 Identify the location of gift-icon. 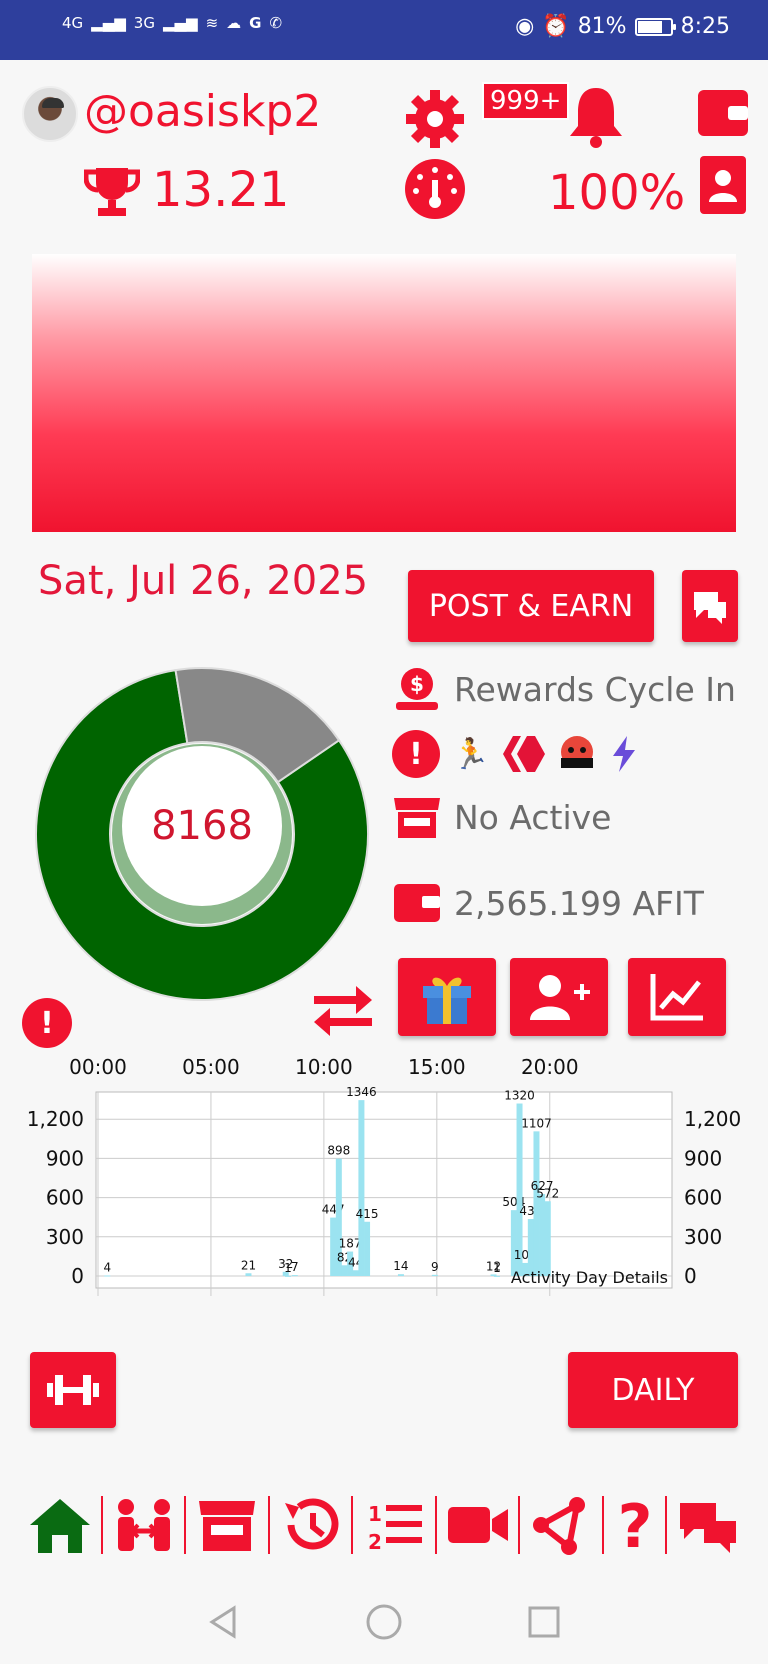
(447, 1000).